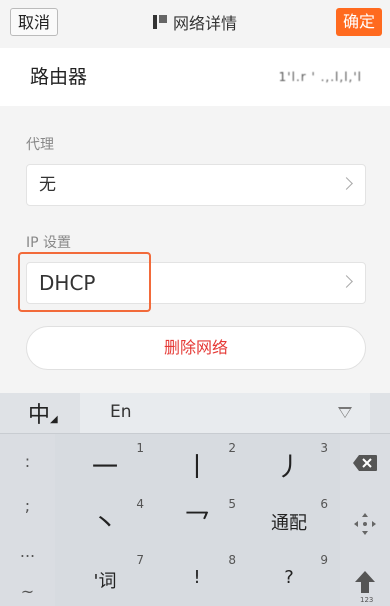 This screenshot has height=606, width=390. Describe the element at coordinates (84, 282) in the screenshot. I see `highlight-box` at that location.